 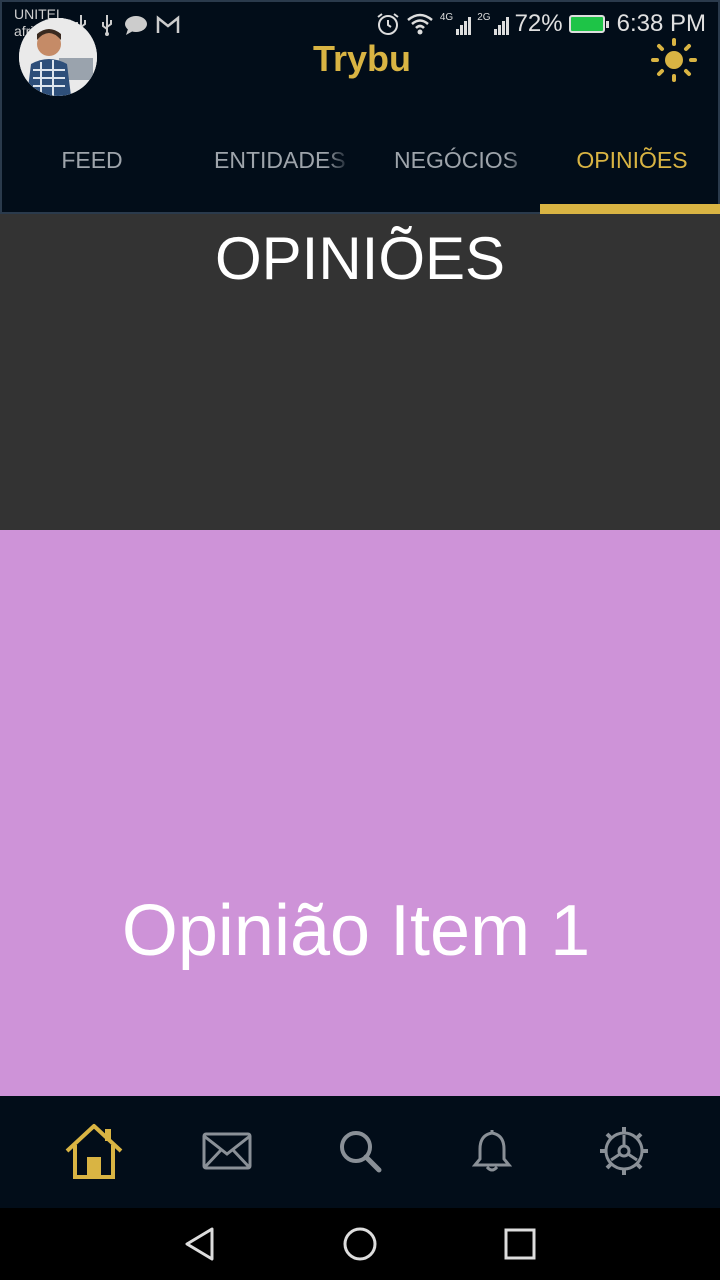 I want to click on usb-icon, so click(x=107, y=25).